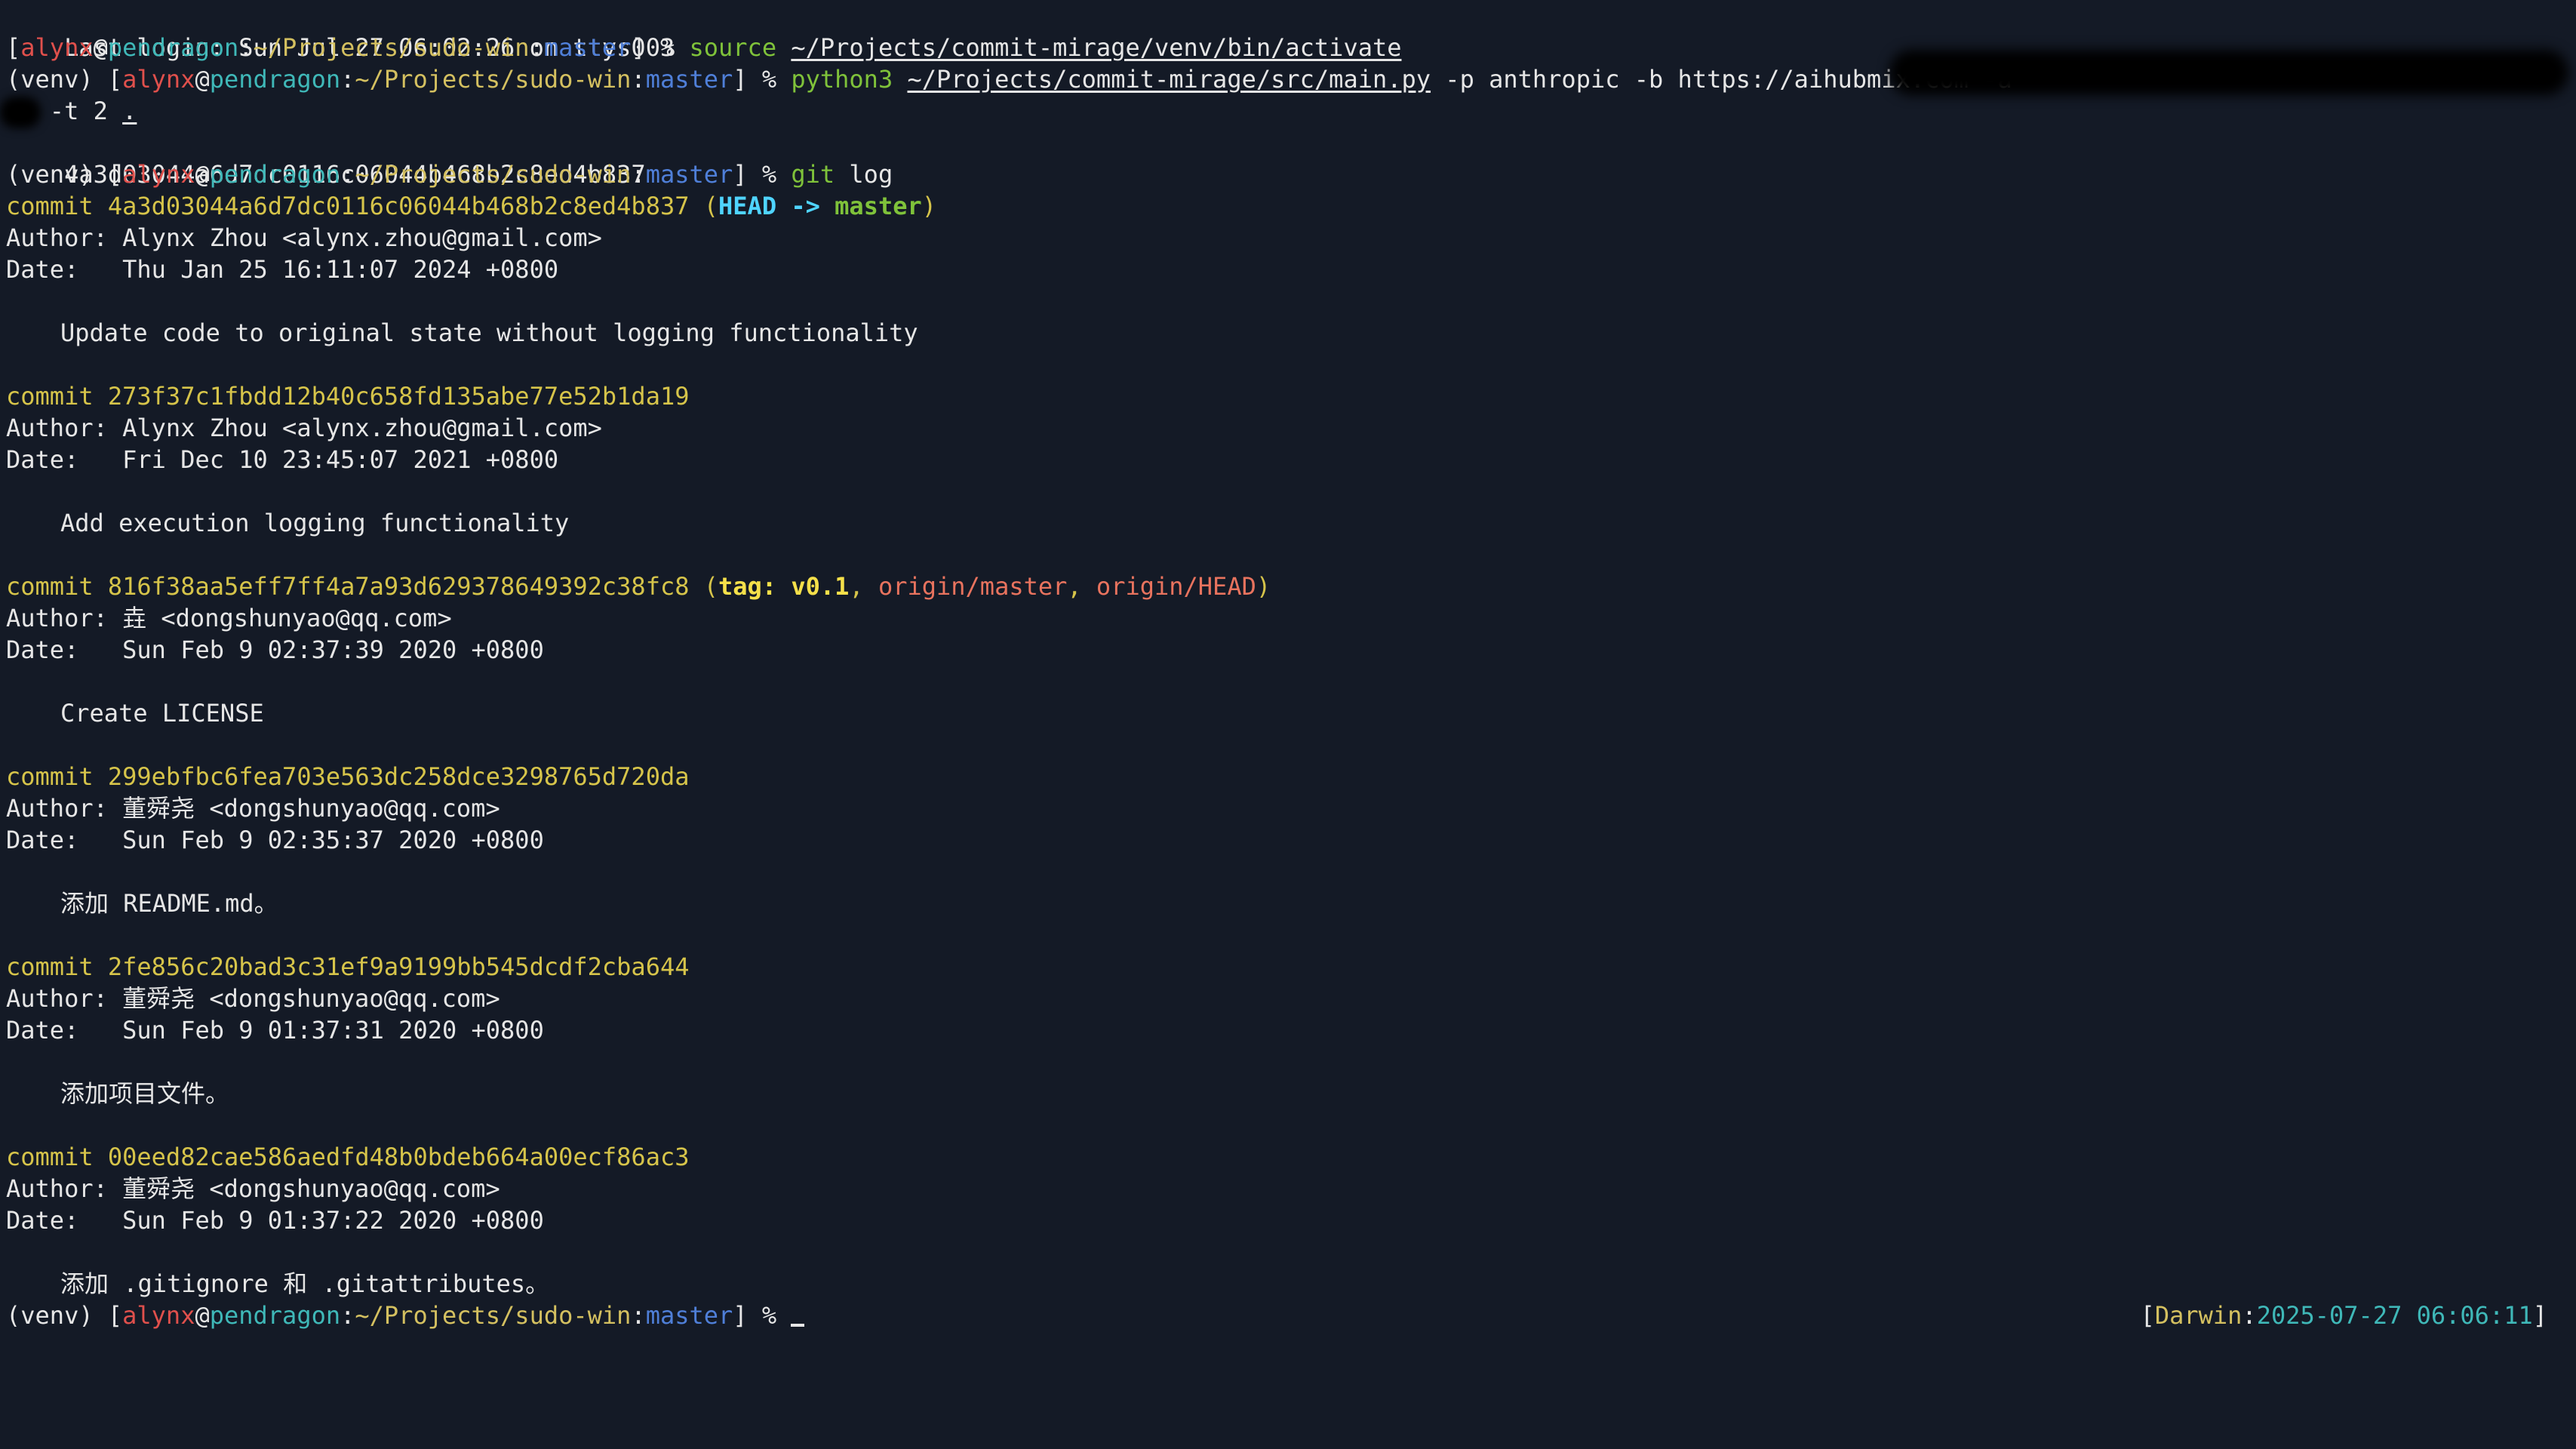 The width and height of the screenshot is (2576, 1449). I want to click on commit-date: Date: Sun Feb 9 02:35:37 2020 +0800, so click(275, 840).